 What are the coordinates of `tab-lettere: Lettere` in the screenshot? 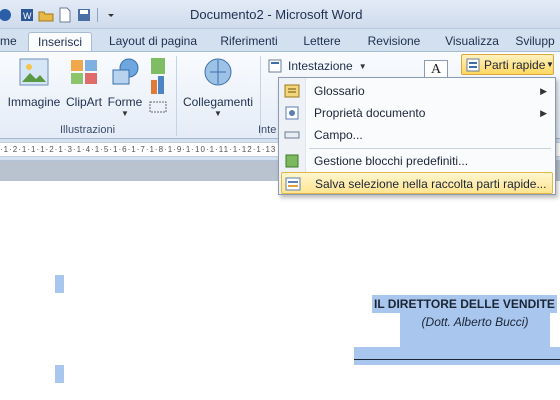 It's located at (322, 41).